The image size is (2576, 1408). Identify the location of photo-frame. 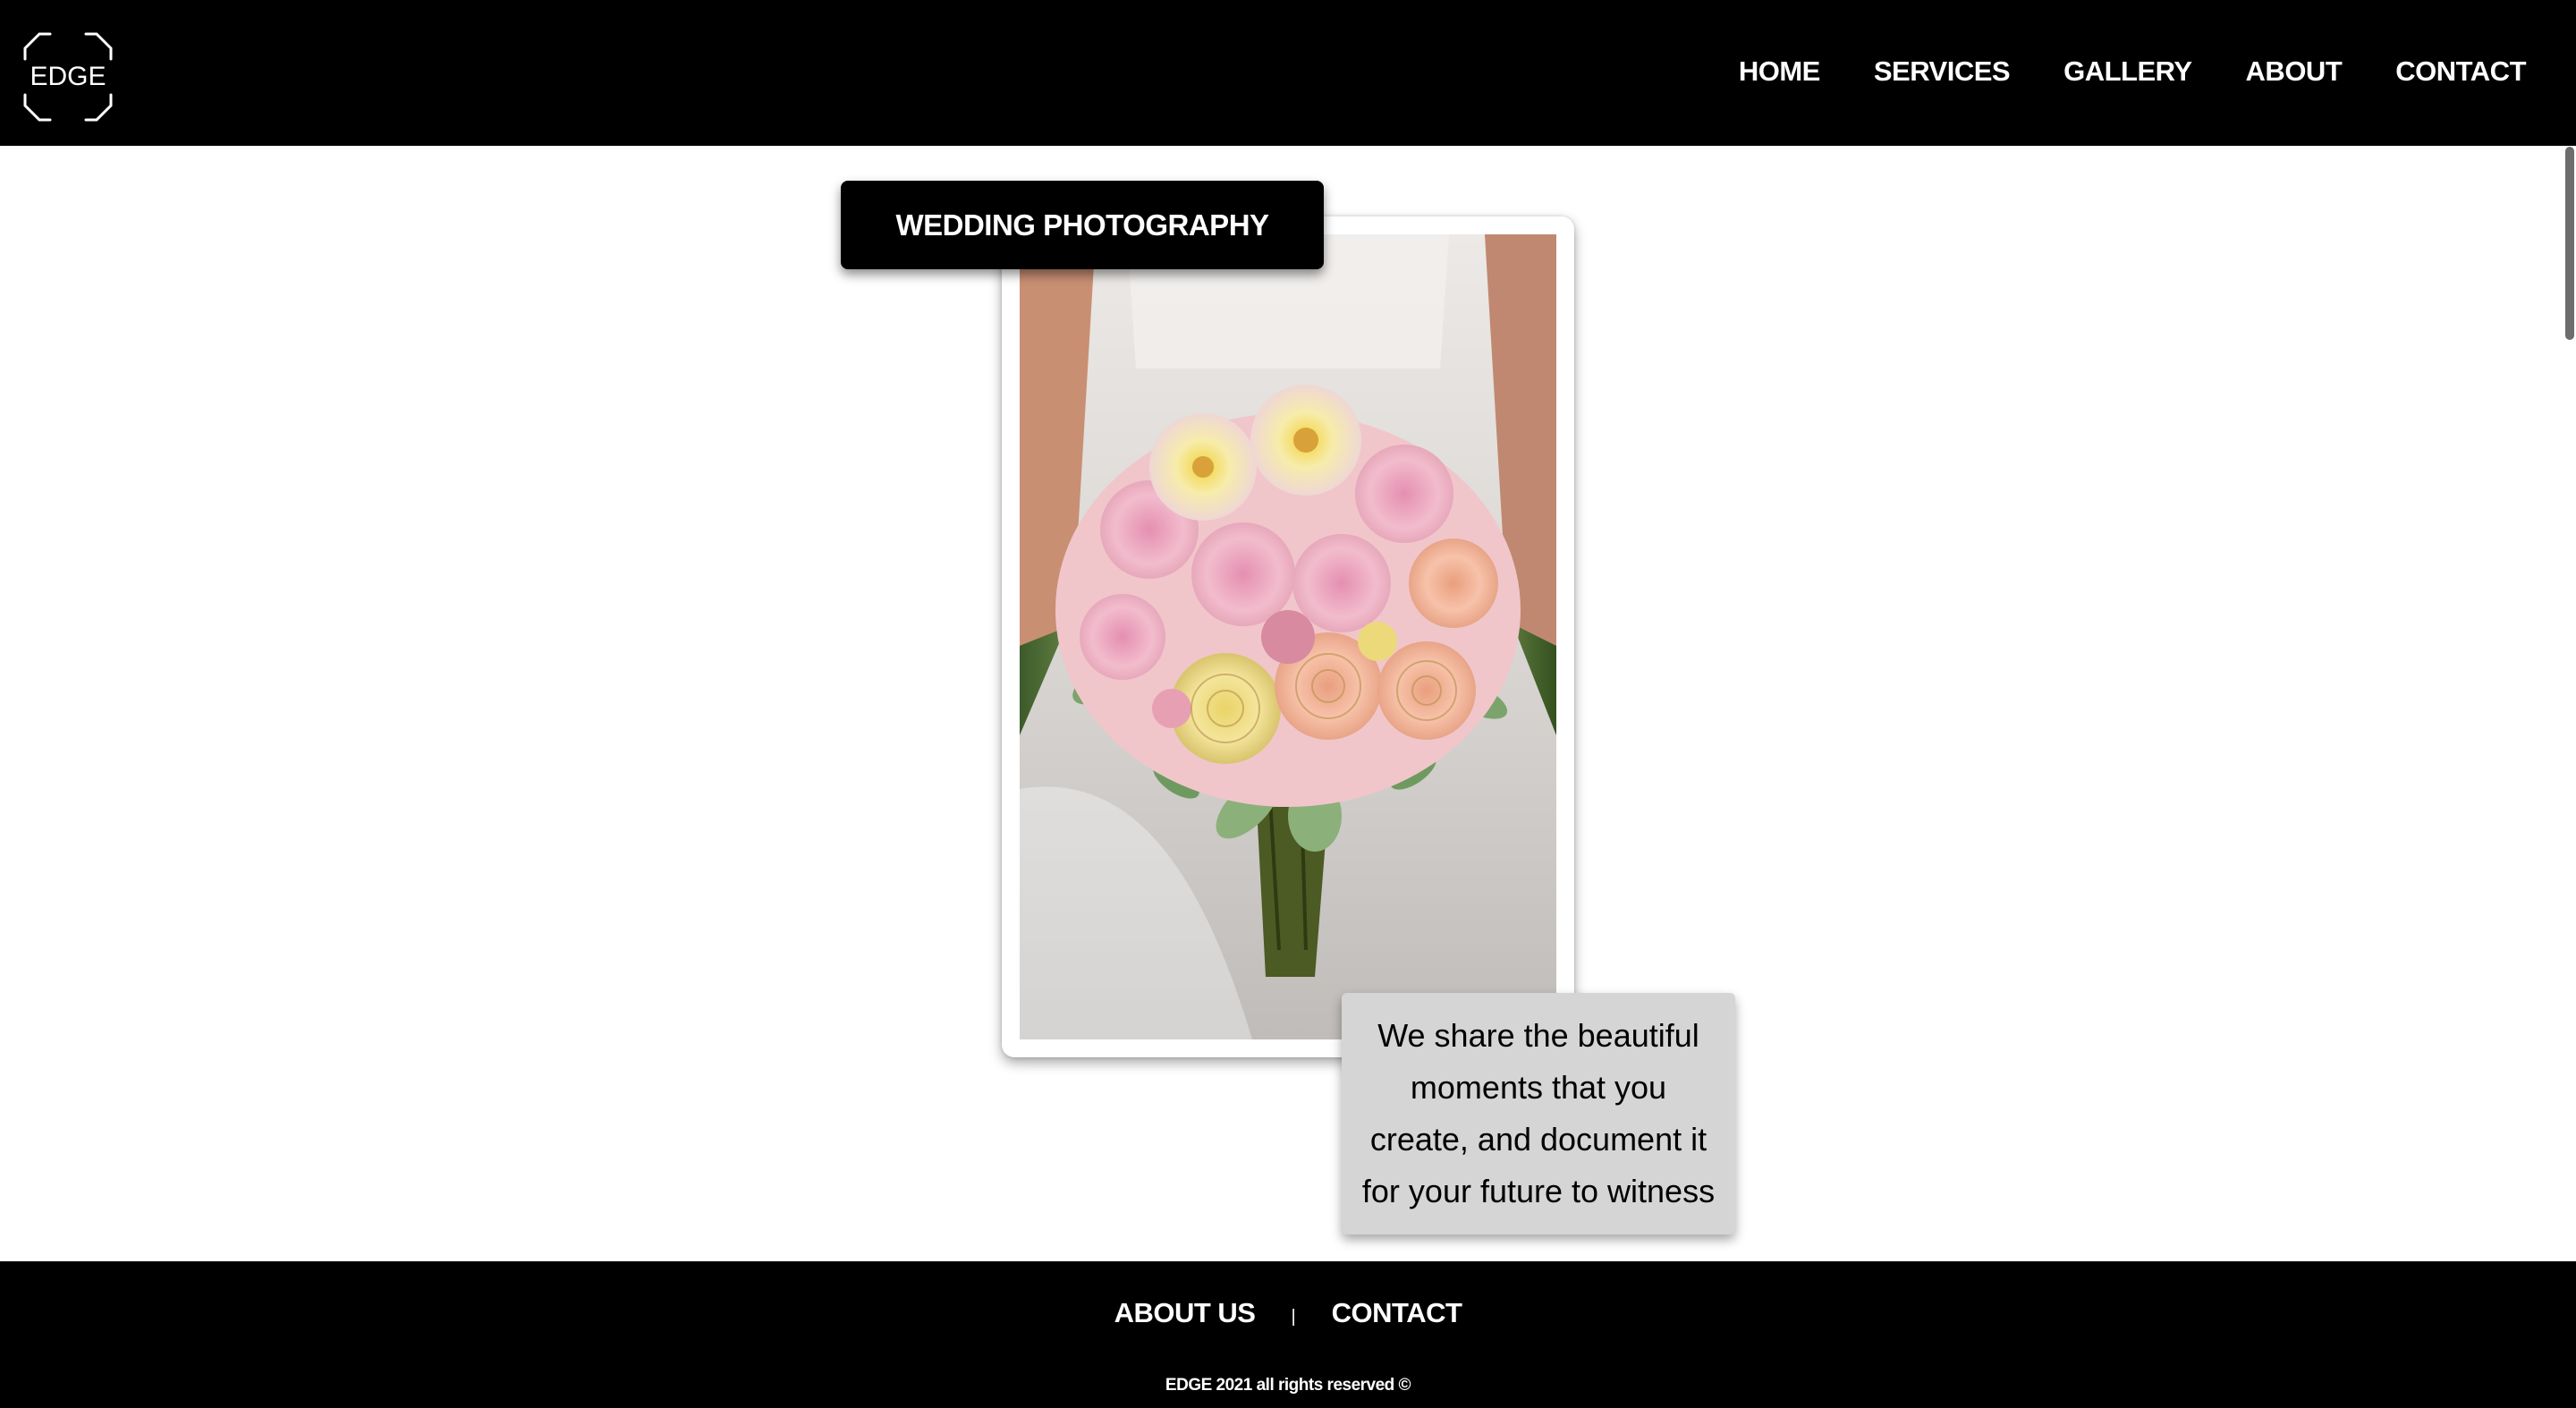
(1288, 636).